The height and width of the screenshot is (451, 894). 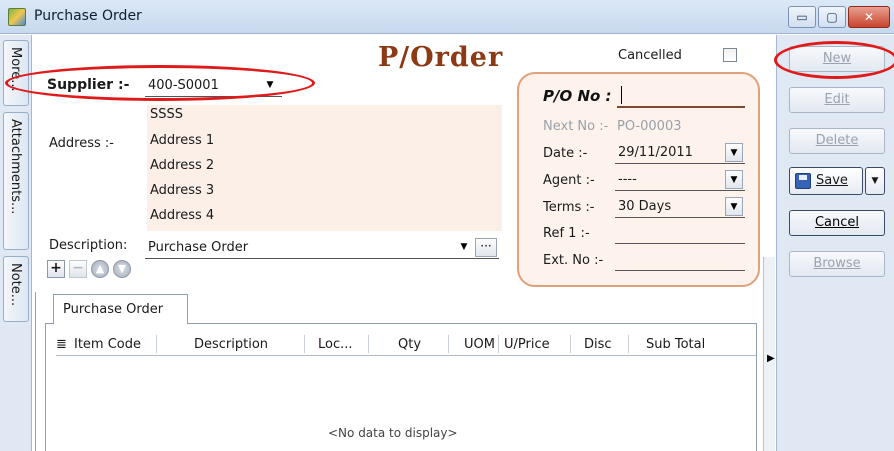 What do you see at coordinates (122, 269) in the screenshot?
I see `move-down-button: ▼` at bounding box center [122, 269].